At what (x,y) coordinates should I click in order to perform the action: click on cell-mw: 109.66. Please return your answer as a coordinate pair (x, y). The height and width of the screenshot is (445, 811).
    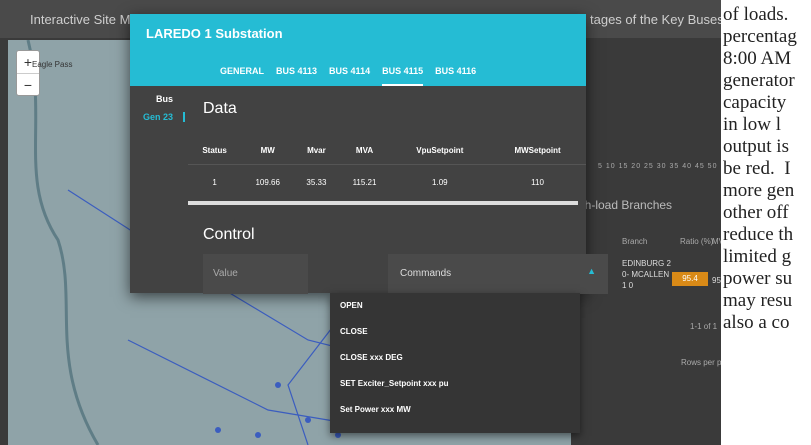
    Looking at the image, I should click on (268, 181).